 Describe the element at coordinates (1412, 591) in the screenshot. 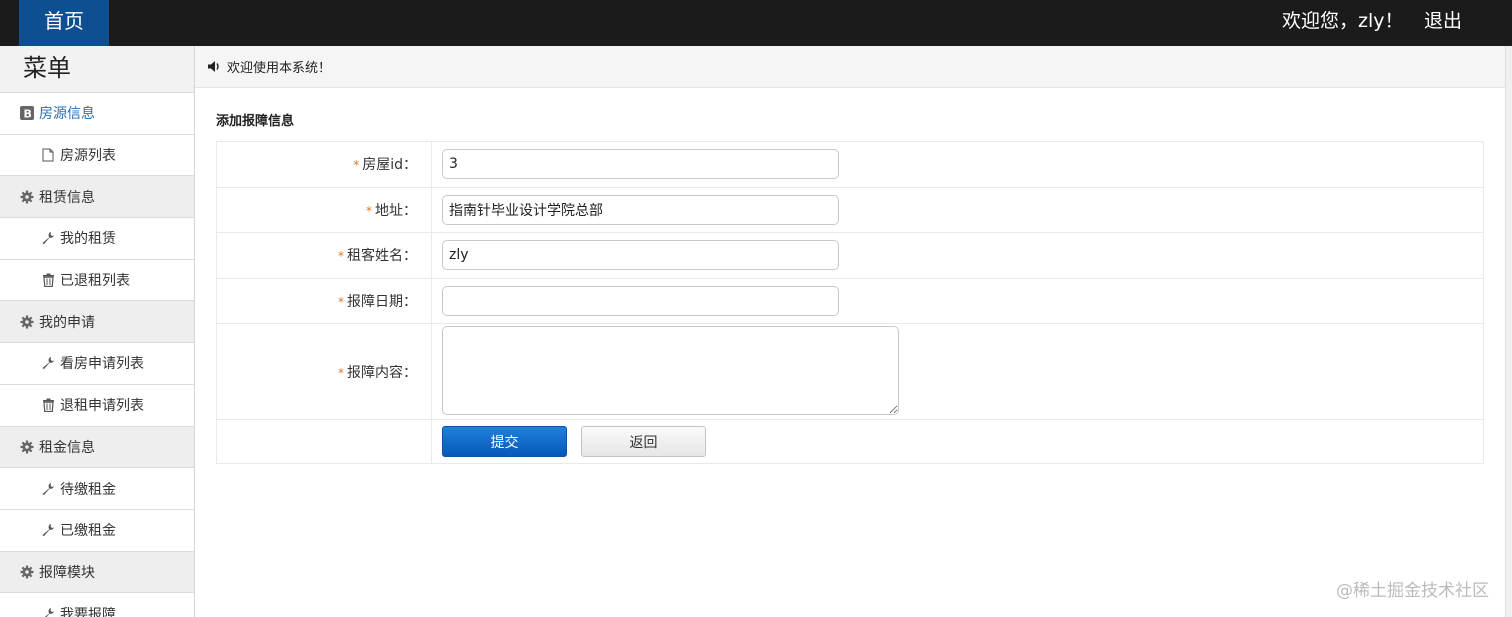

I see `watermark: @稀土掘金技术社区` at that location.